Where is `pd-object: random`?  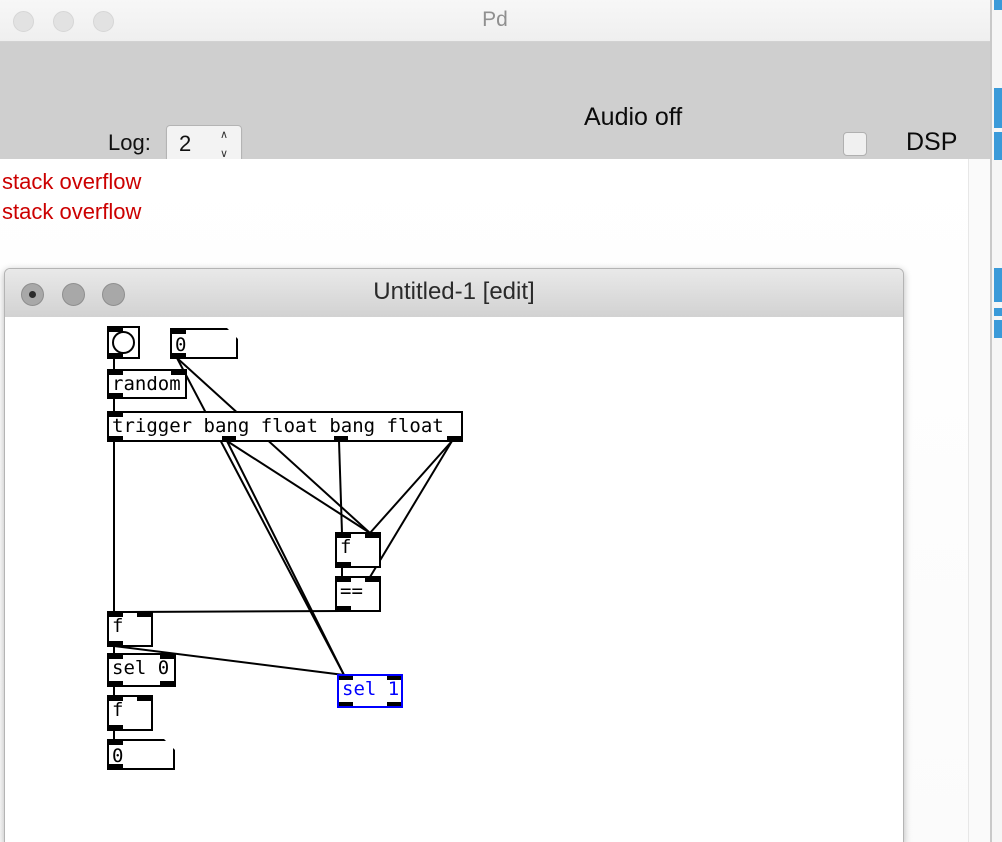
pd-object: random is located at coordinates (147, 384).